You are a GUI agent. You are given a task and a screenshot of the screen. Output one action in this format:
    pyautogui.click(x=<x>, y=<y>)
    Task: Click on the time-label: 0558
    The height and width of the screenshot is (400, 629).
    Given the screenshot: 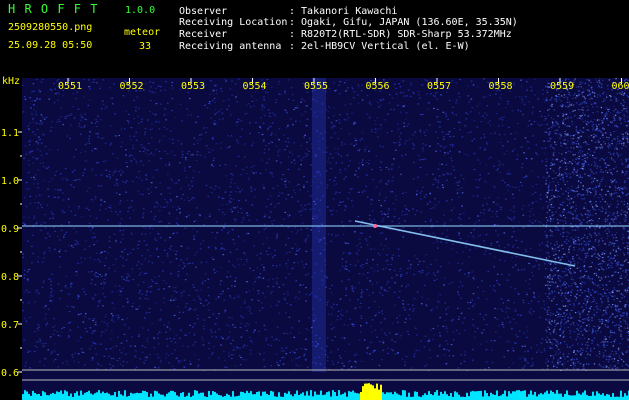 What is the action you would take?
    pyautogui.click(x=501, y=86)
    